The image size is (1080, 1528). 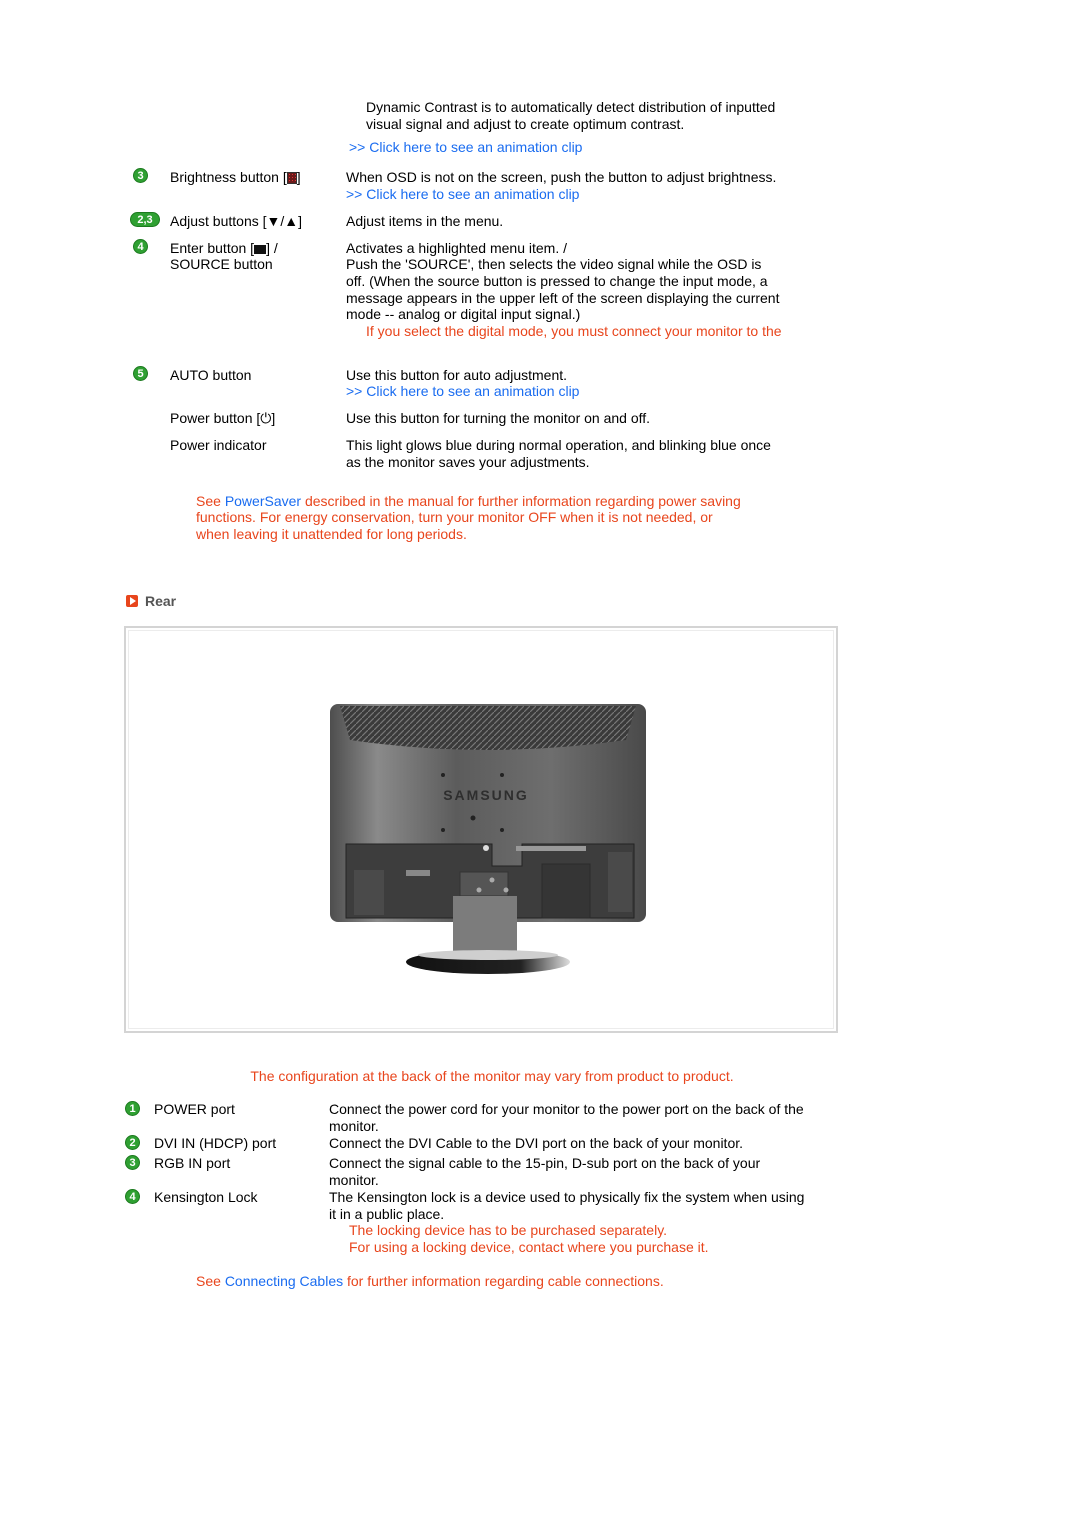 What do you see at coordinates (236, 221) in the screenshot?
I see `adjust-buttons-label: Adjust buttons [▼/▲]` at bounding box center [236, 221].